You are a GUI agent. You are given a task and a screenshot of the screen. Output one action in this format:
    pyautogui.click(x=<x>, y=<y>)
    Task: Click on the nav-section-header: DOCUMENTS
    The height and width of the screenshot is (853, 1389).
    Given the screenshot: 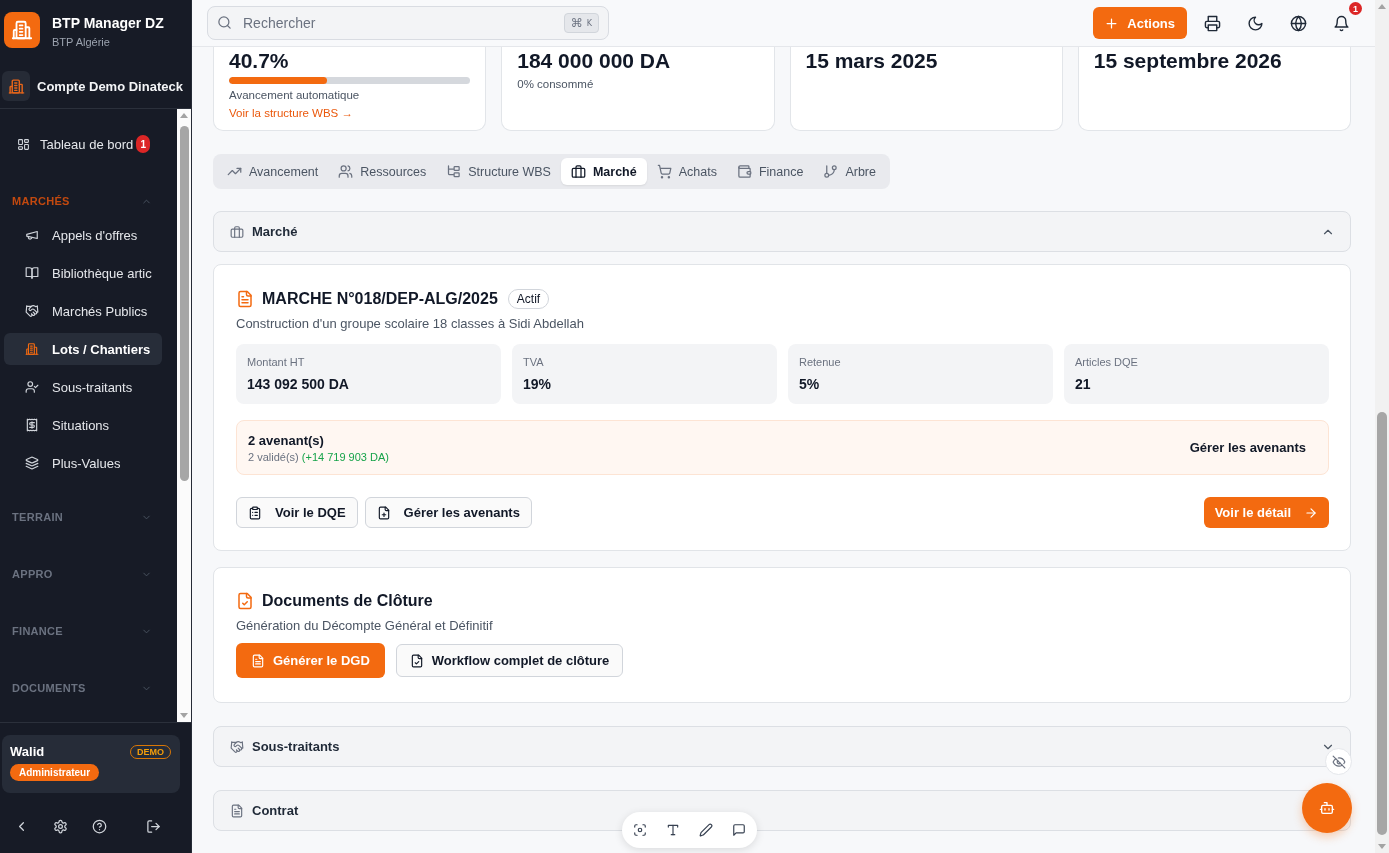 What is the action you would take?
    pyautogui.click(x=88, y=688)
    